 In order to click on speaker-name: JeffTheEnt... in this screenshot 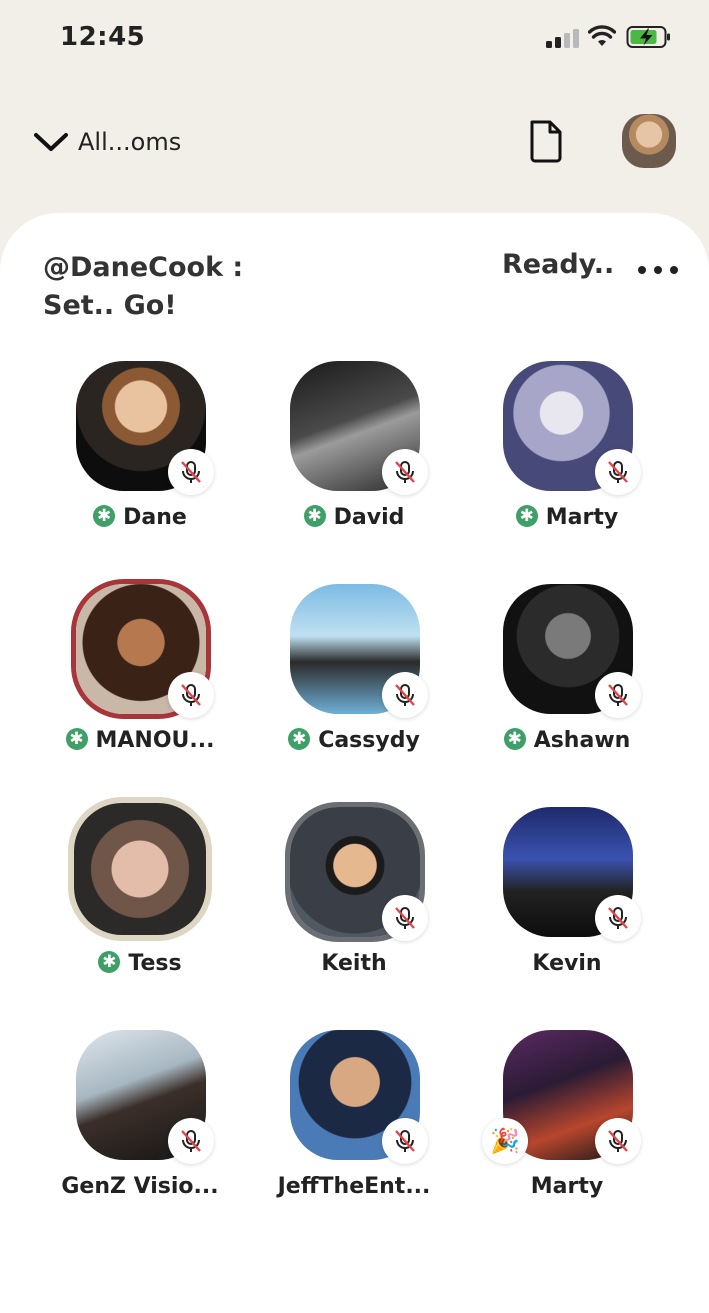, I will do `click(354, 1186)`.